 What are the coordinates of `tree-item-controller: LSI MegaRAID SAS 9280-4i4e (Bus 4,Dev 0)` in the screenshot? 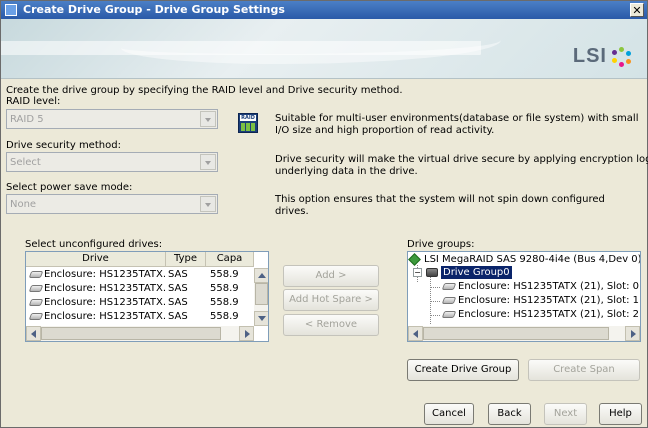 It's located at (524, 259).